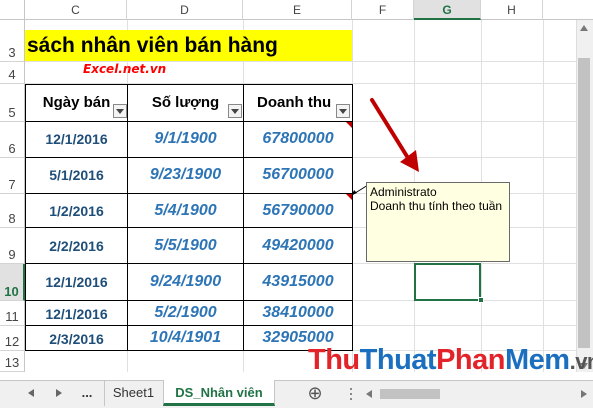 The height and width of the screenshot is (408, 593). Describe the element at coordinates (12, 246) in the screenshot. I see `row-header-9: 9` at that location.